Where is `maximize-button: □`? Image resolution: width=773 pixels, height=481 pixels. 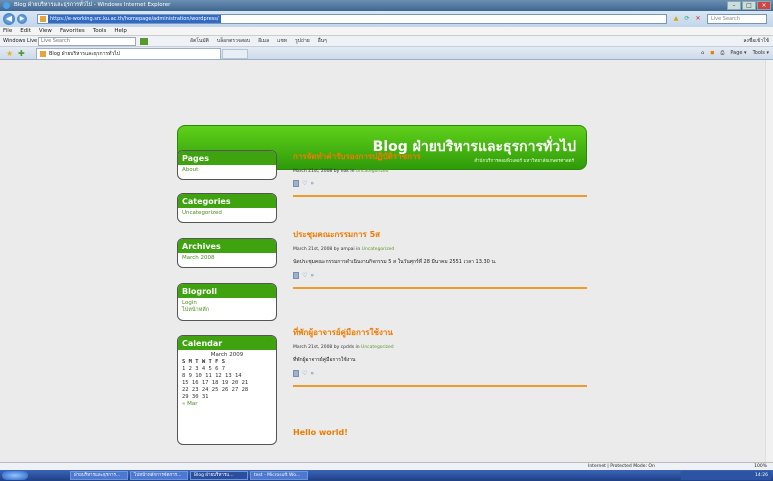 maximize-button: □ is located at coordinates (749, 5).